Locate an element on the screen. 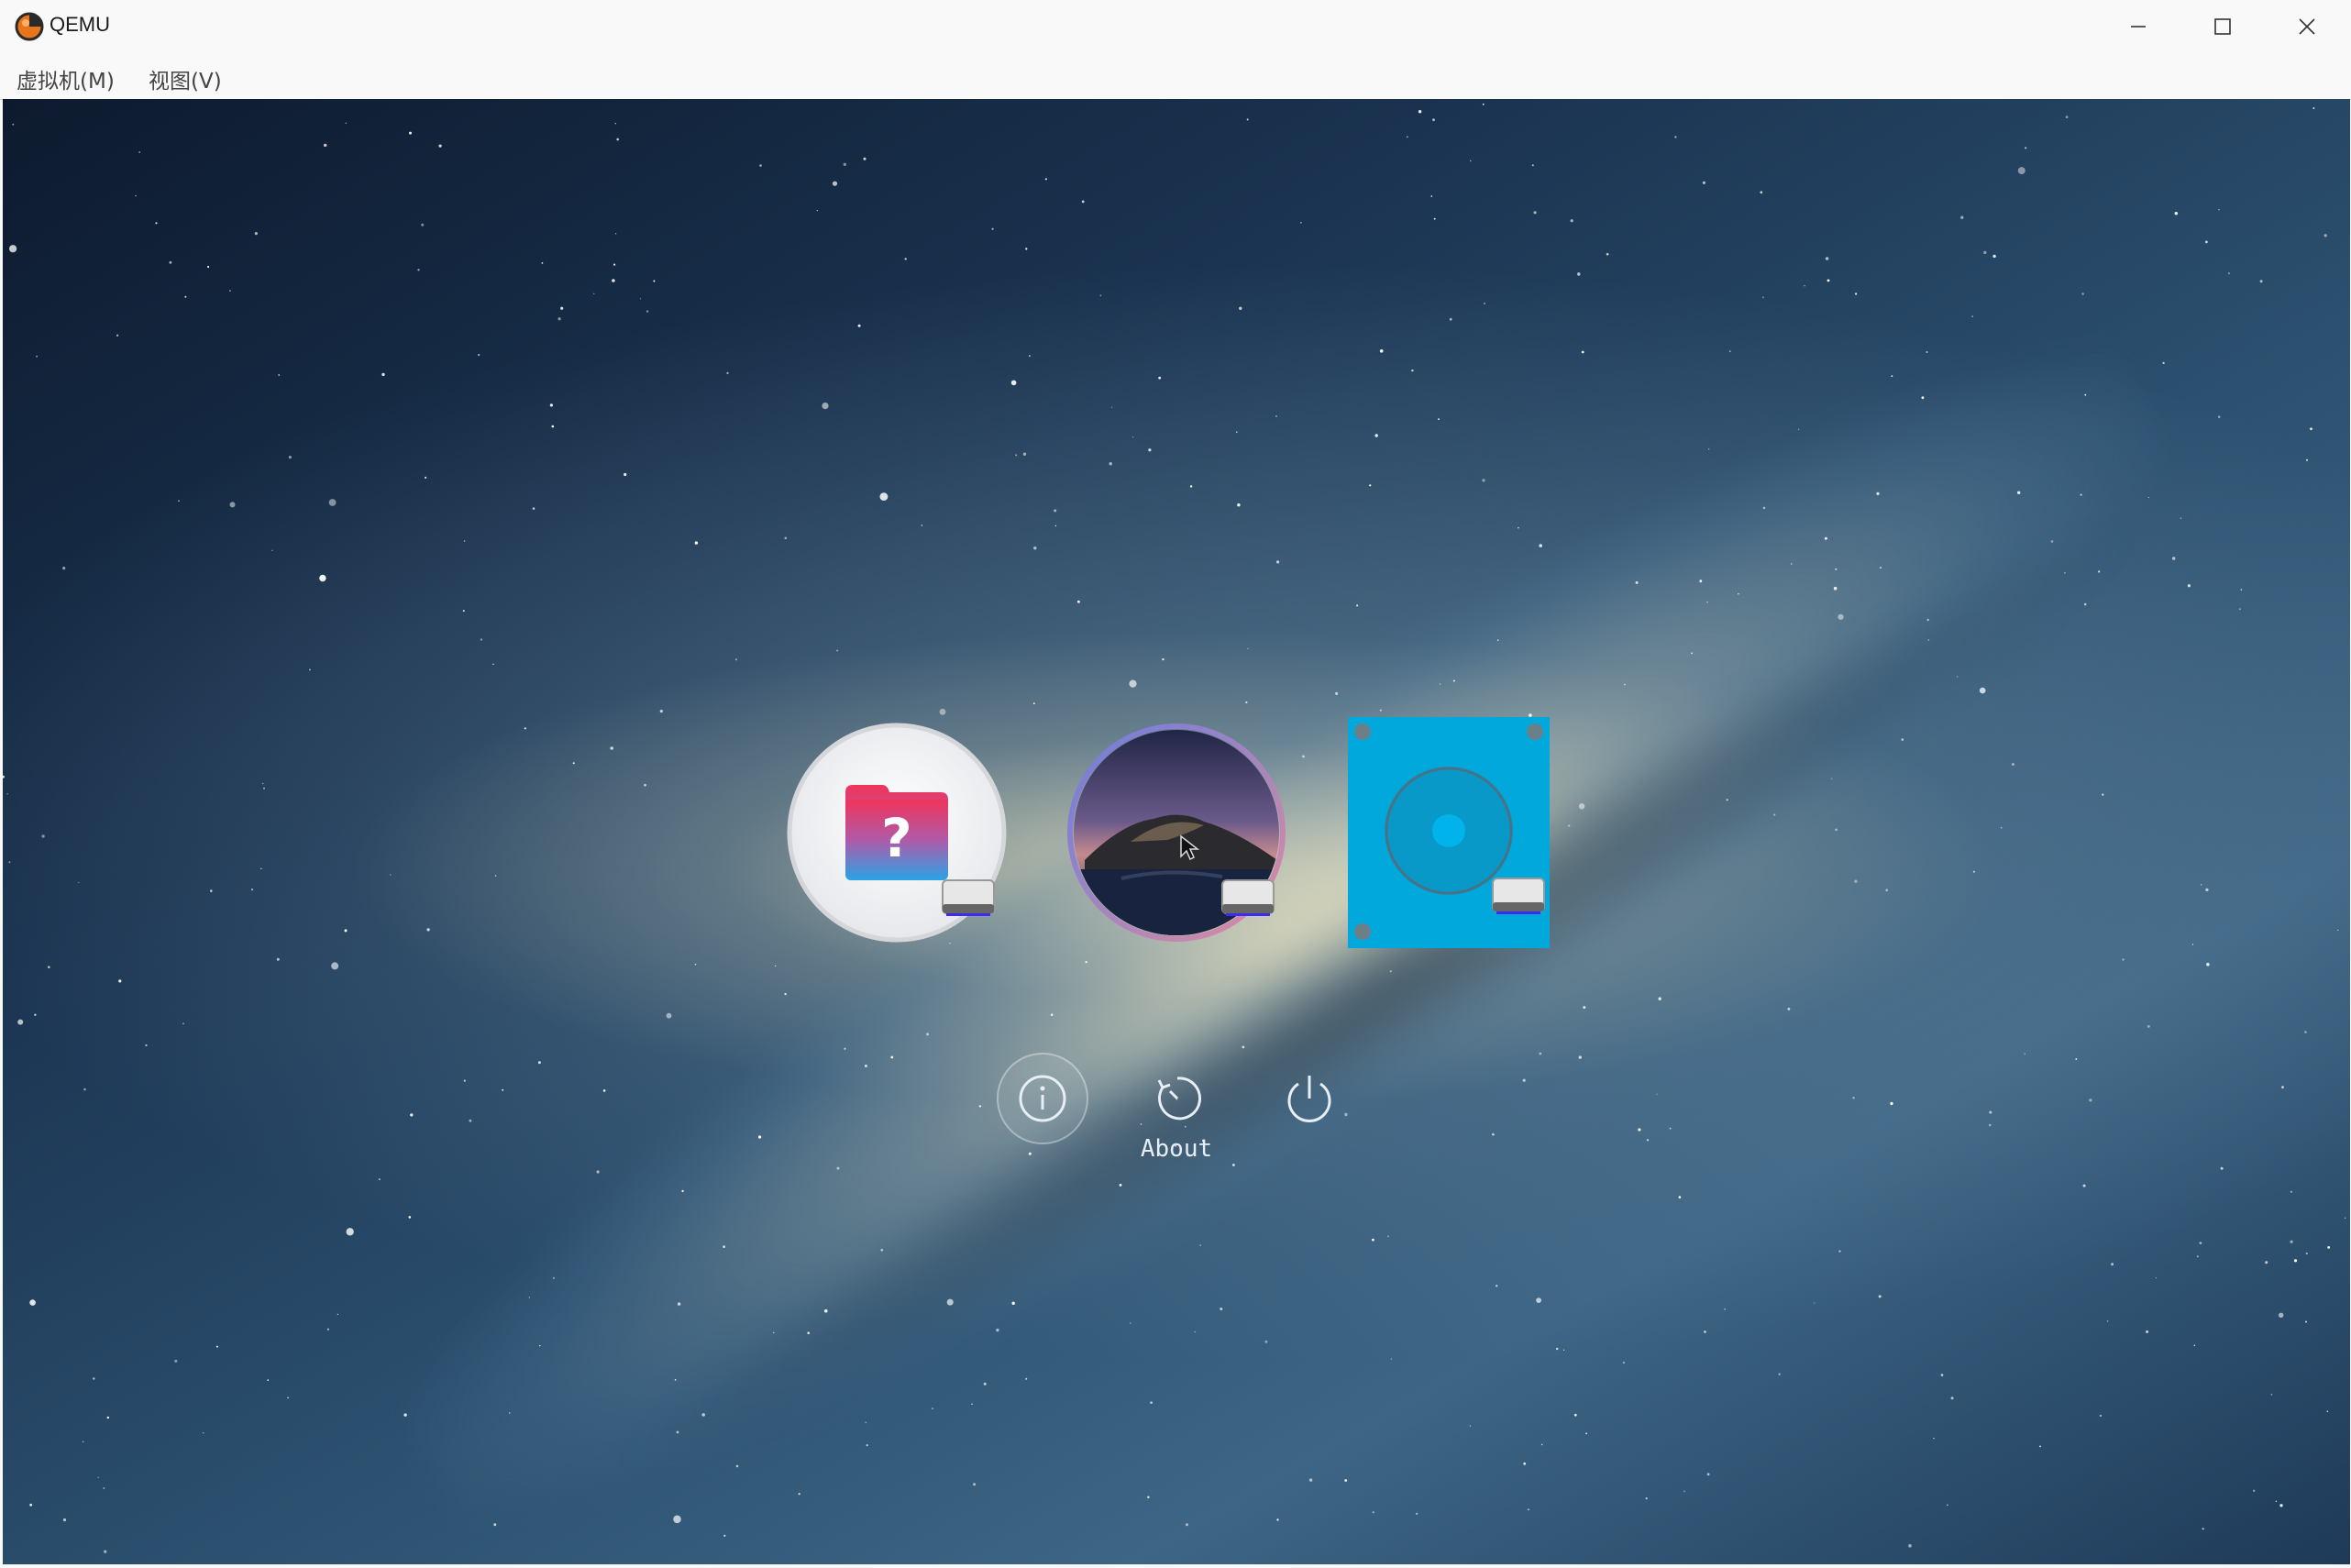 The width and height of the screenshot is (2351, 1568). boot-entry-macos is located at coordinates (1176, 833).